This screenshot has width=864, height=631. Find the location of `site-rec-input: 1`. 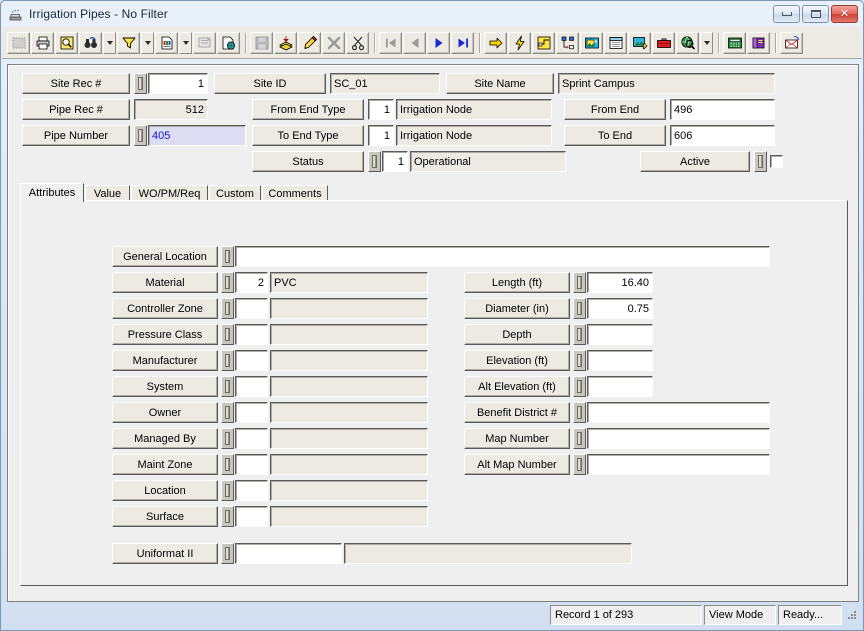

site-rec-input: 1 is located at coordinates (178, 83).